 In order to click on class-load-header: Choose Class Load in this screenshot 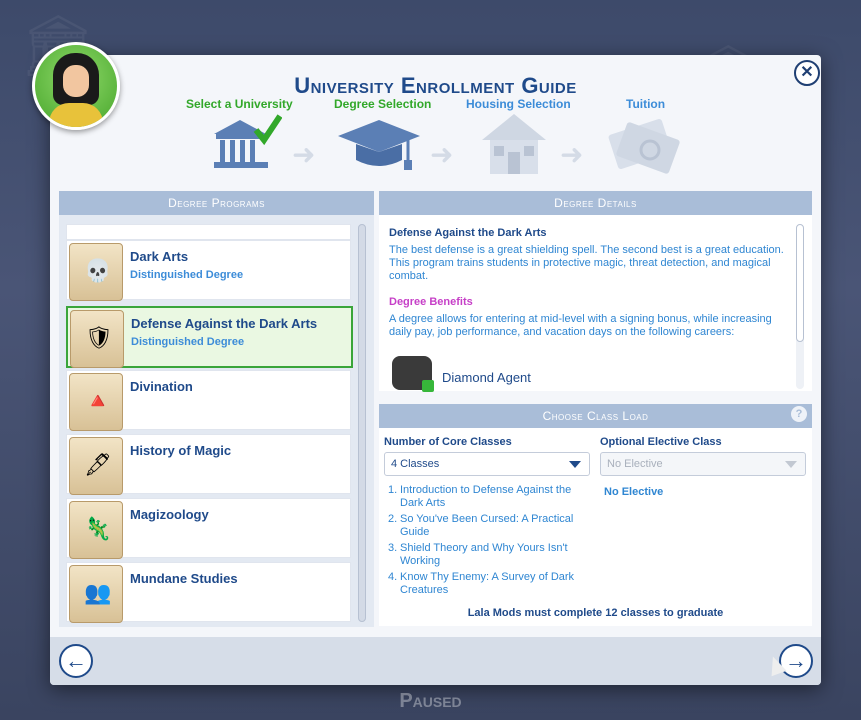, I will do `click(595, 416)`.